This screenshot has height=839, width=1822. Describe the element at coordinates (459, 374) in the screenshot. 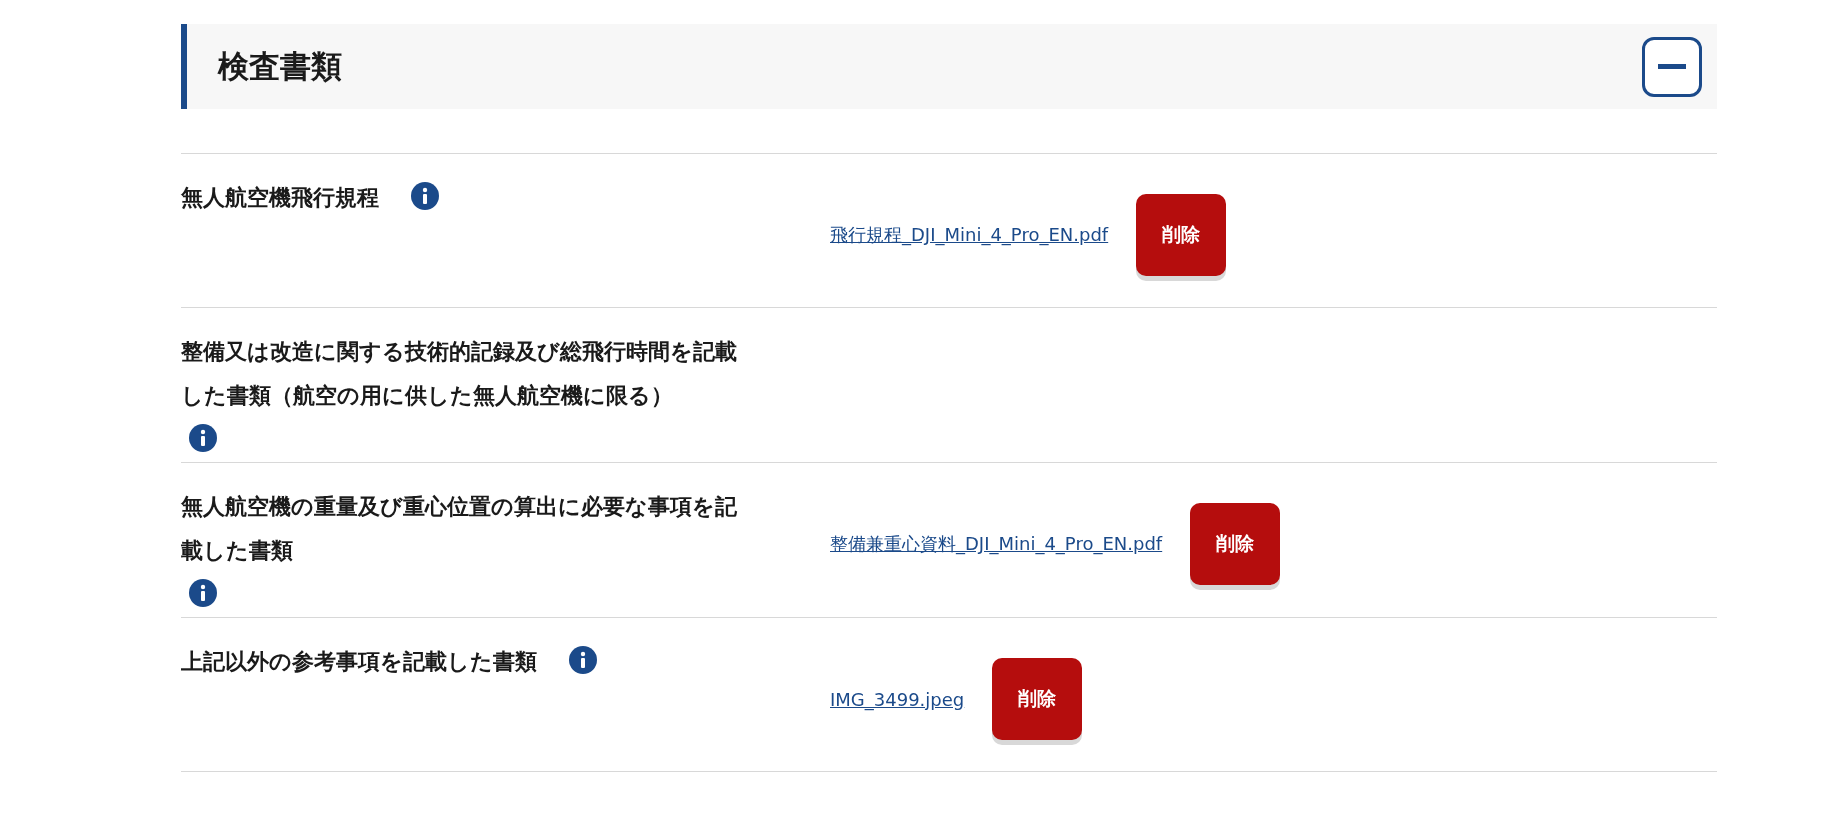

I see `document-label: 整備又は改造に関する技術的記録及び総飛行時間を記載した書類（航空の用に供した無人航空機に限る）` at that location.